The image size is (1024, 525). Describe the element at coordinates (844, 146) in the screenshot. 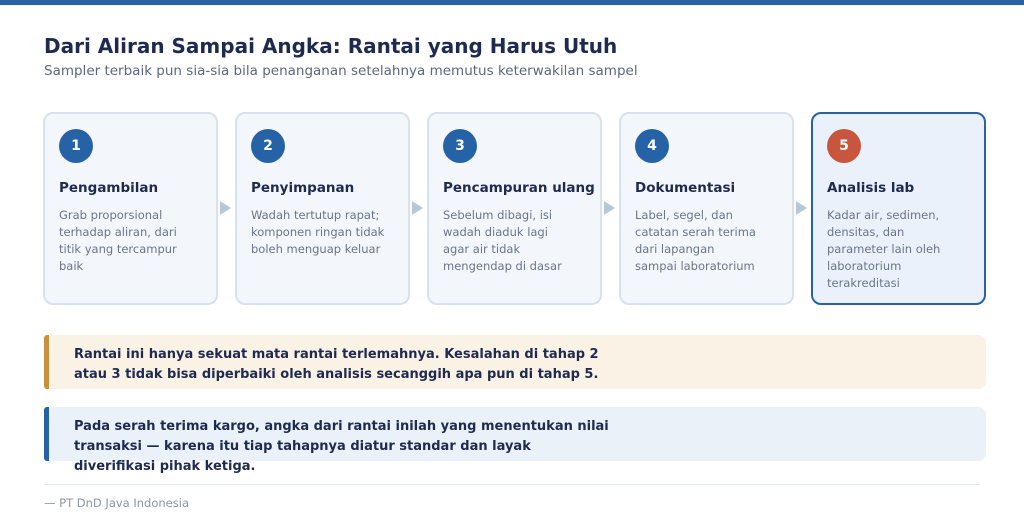

I see `step-number-badge: 5` at that location.